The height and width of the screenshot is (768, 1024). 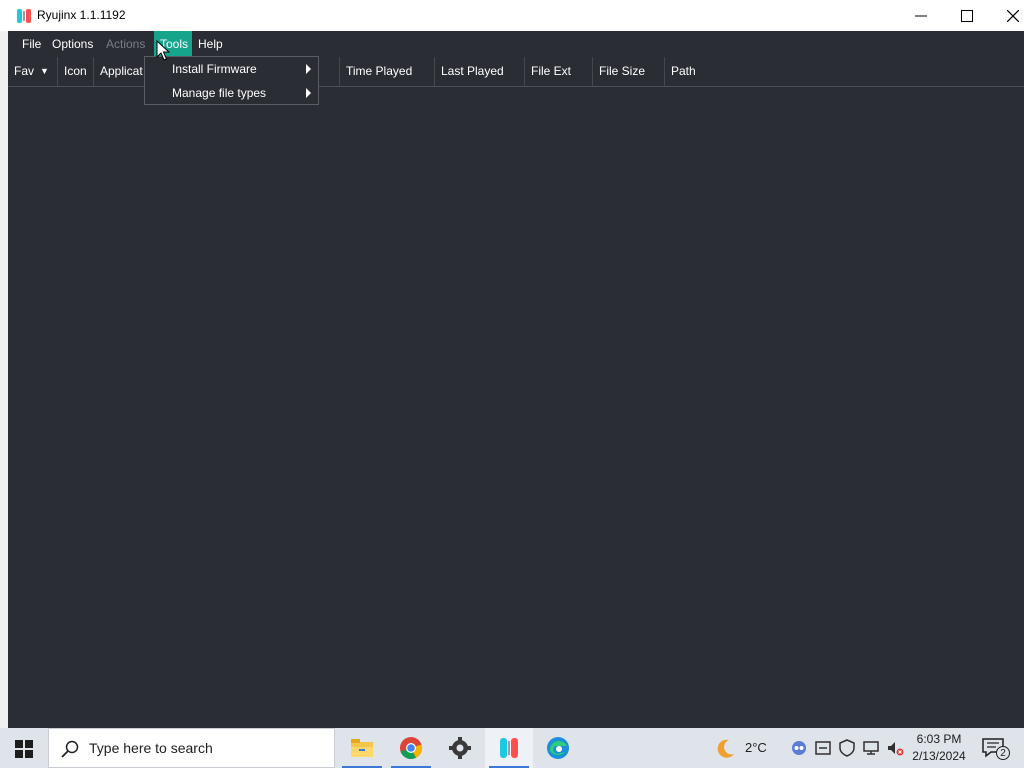 I want to click on moon-icon, so click(x=725, y=748).